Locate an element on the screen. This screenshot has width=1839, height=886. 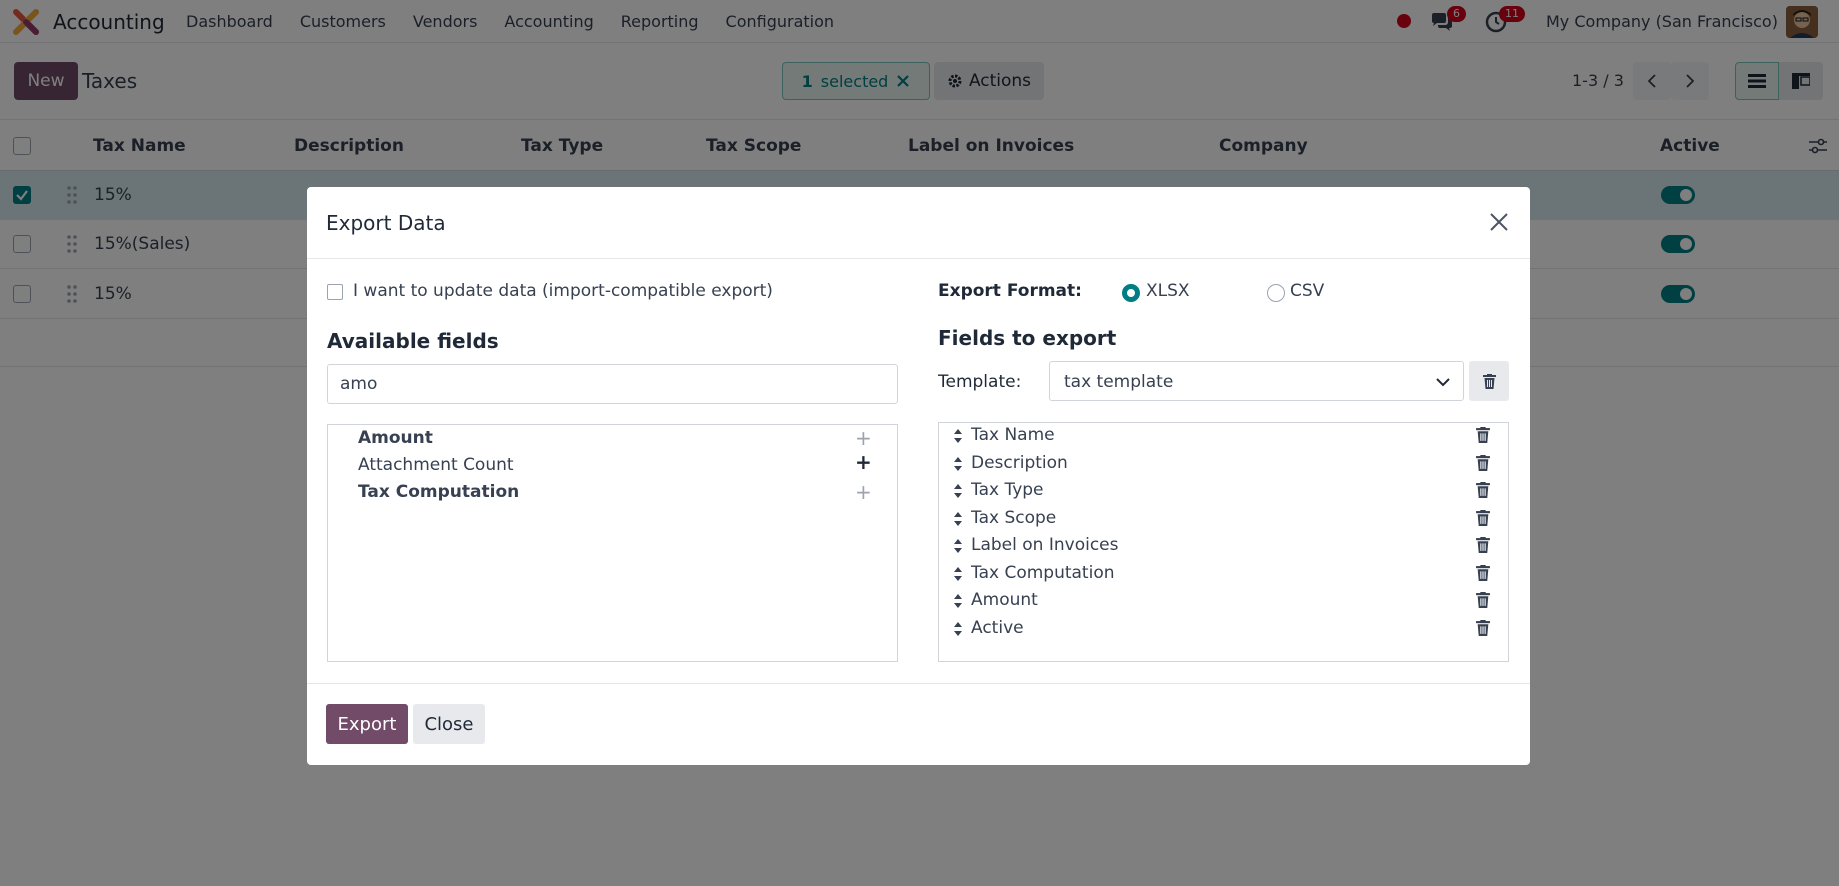
export-field-item: Amount is located at coordinates (1225, 602).